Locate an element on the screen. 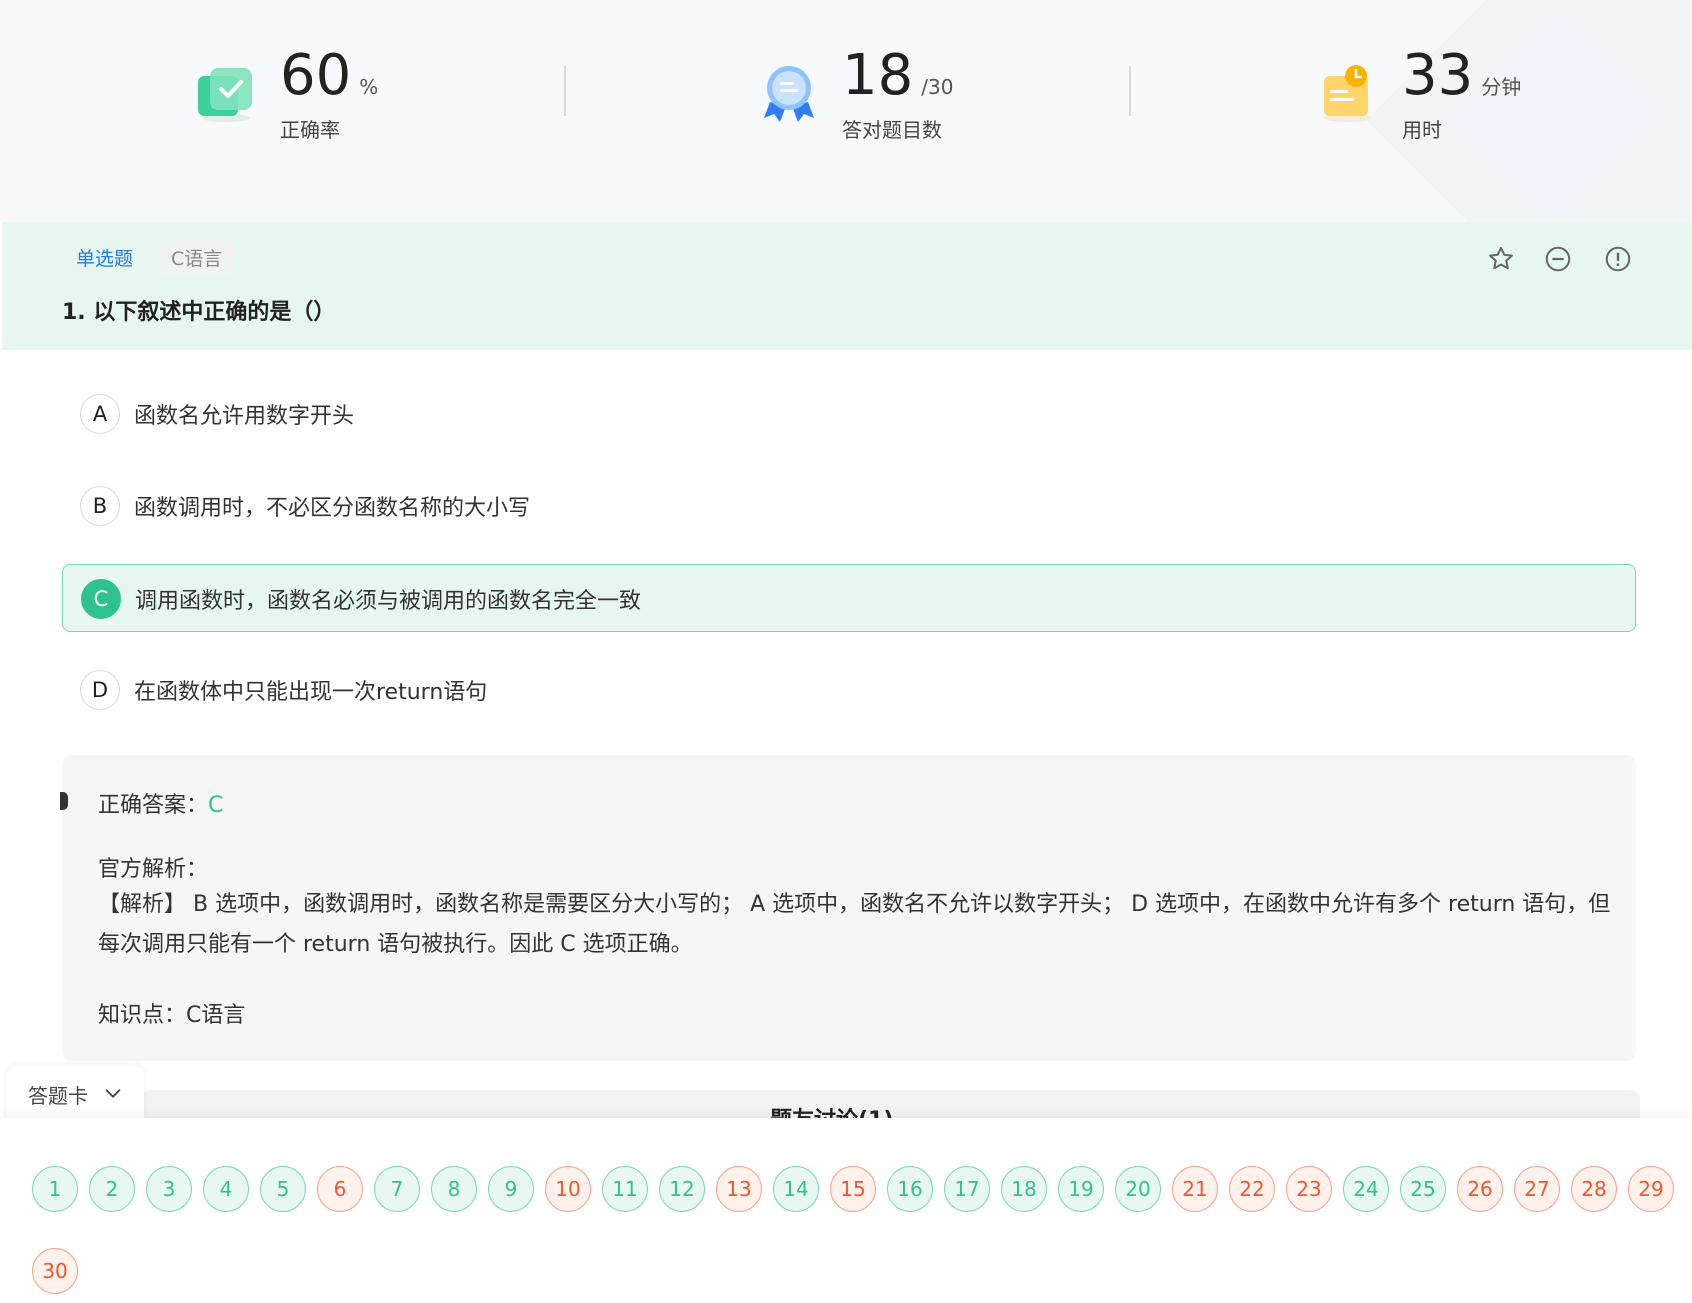 The image size is (1692, 1303). option-letter: D is located at coordinates (100, 690).